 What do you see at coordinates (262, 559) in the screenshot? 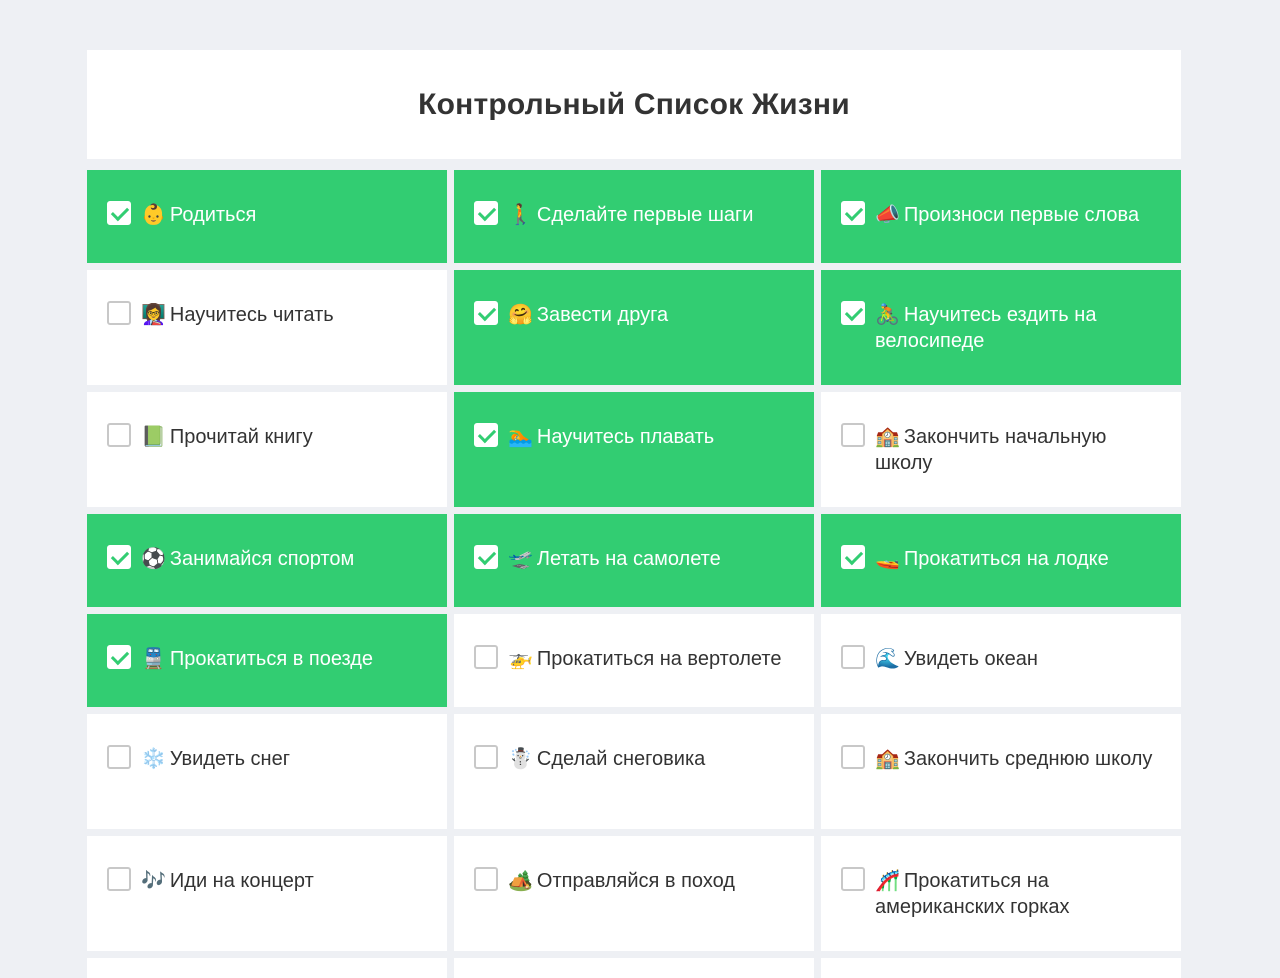
I see `item-label: Занимайся спортом` at bounding box center [262, 559].